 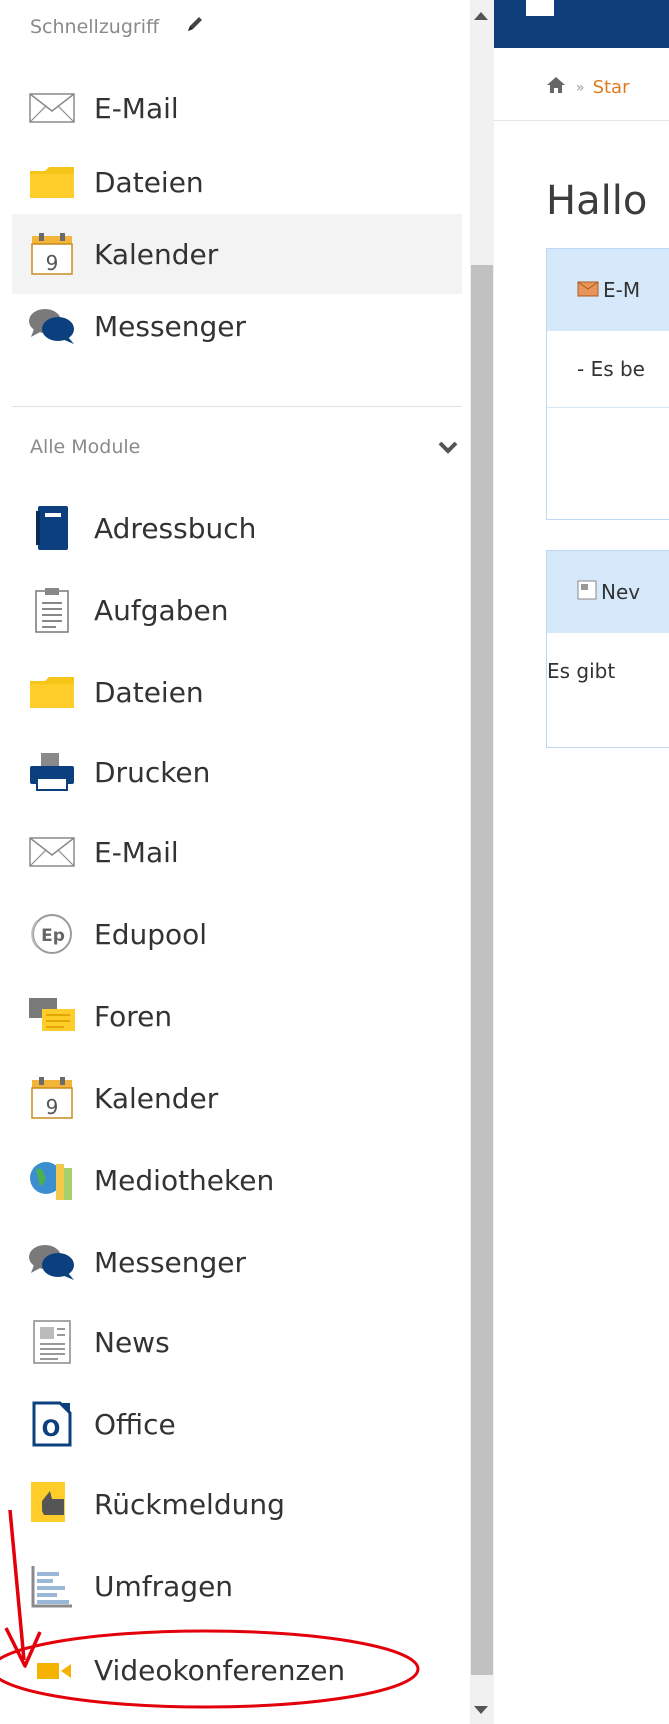 I want to click on quick-item-label: Messenger, so click(x=170, y=326).